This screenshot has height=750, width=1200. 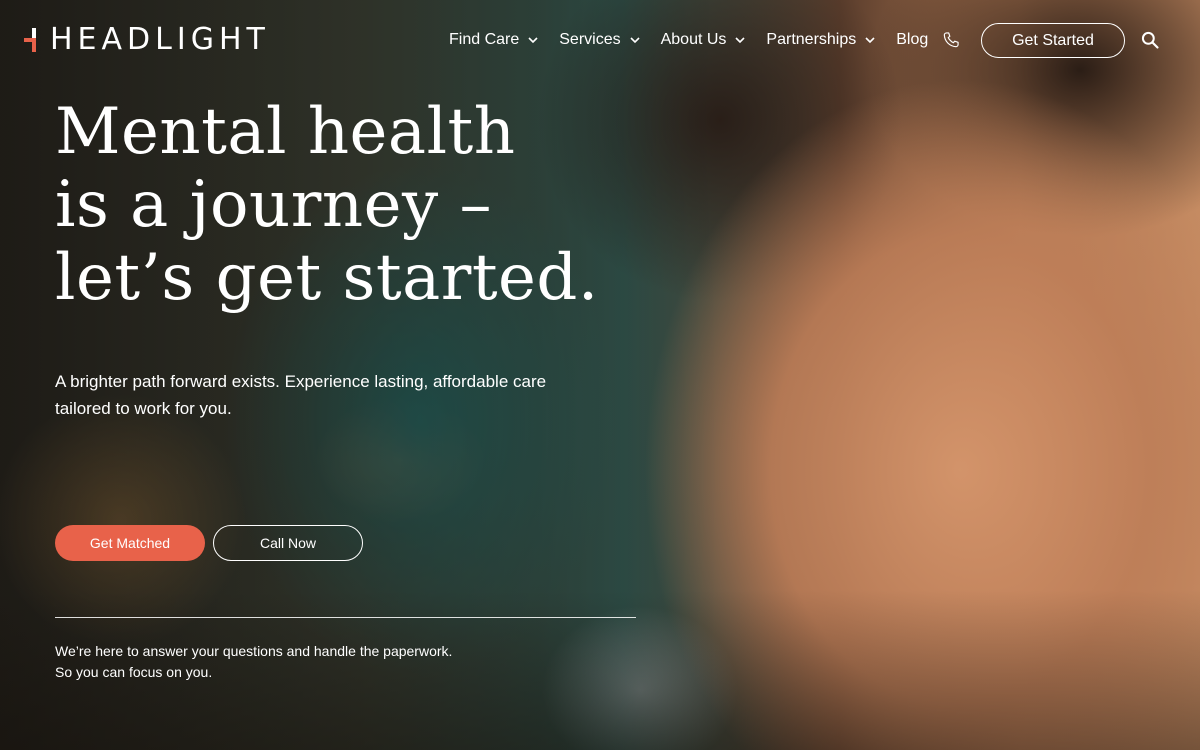 I want to click on nav-about-us: About Us, so click(x=704, y=40).